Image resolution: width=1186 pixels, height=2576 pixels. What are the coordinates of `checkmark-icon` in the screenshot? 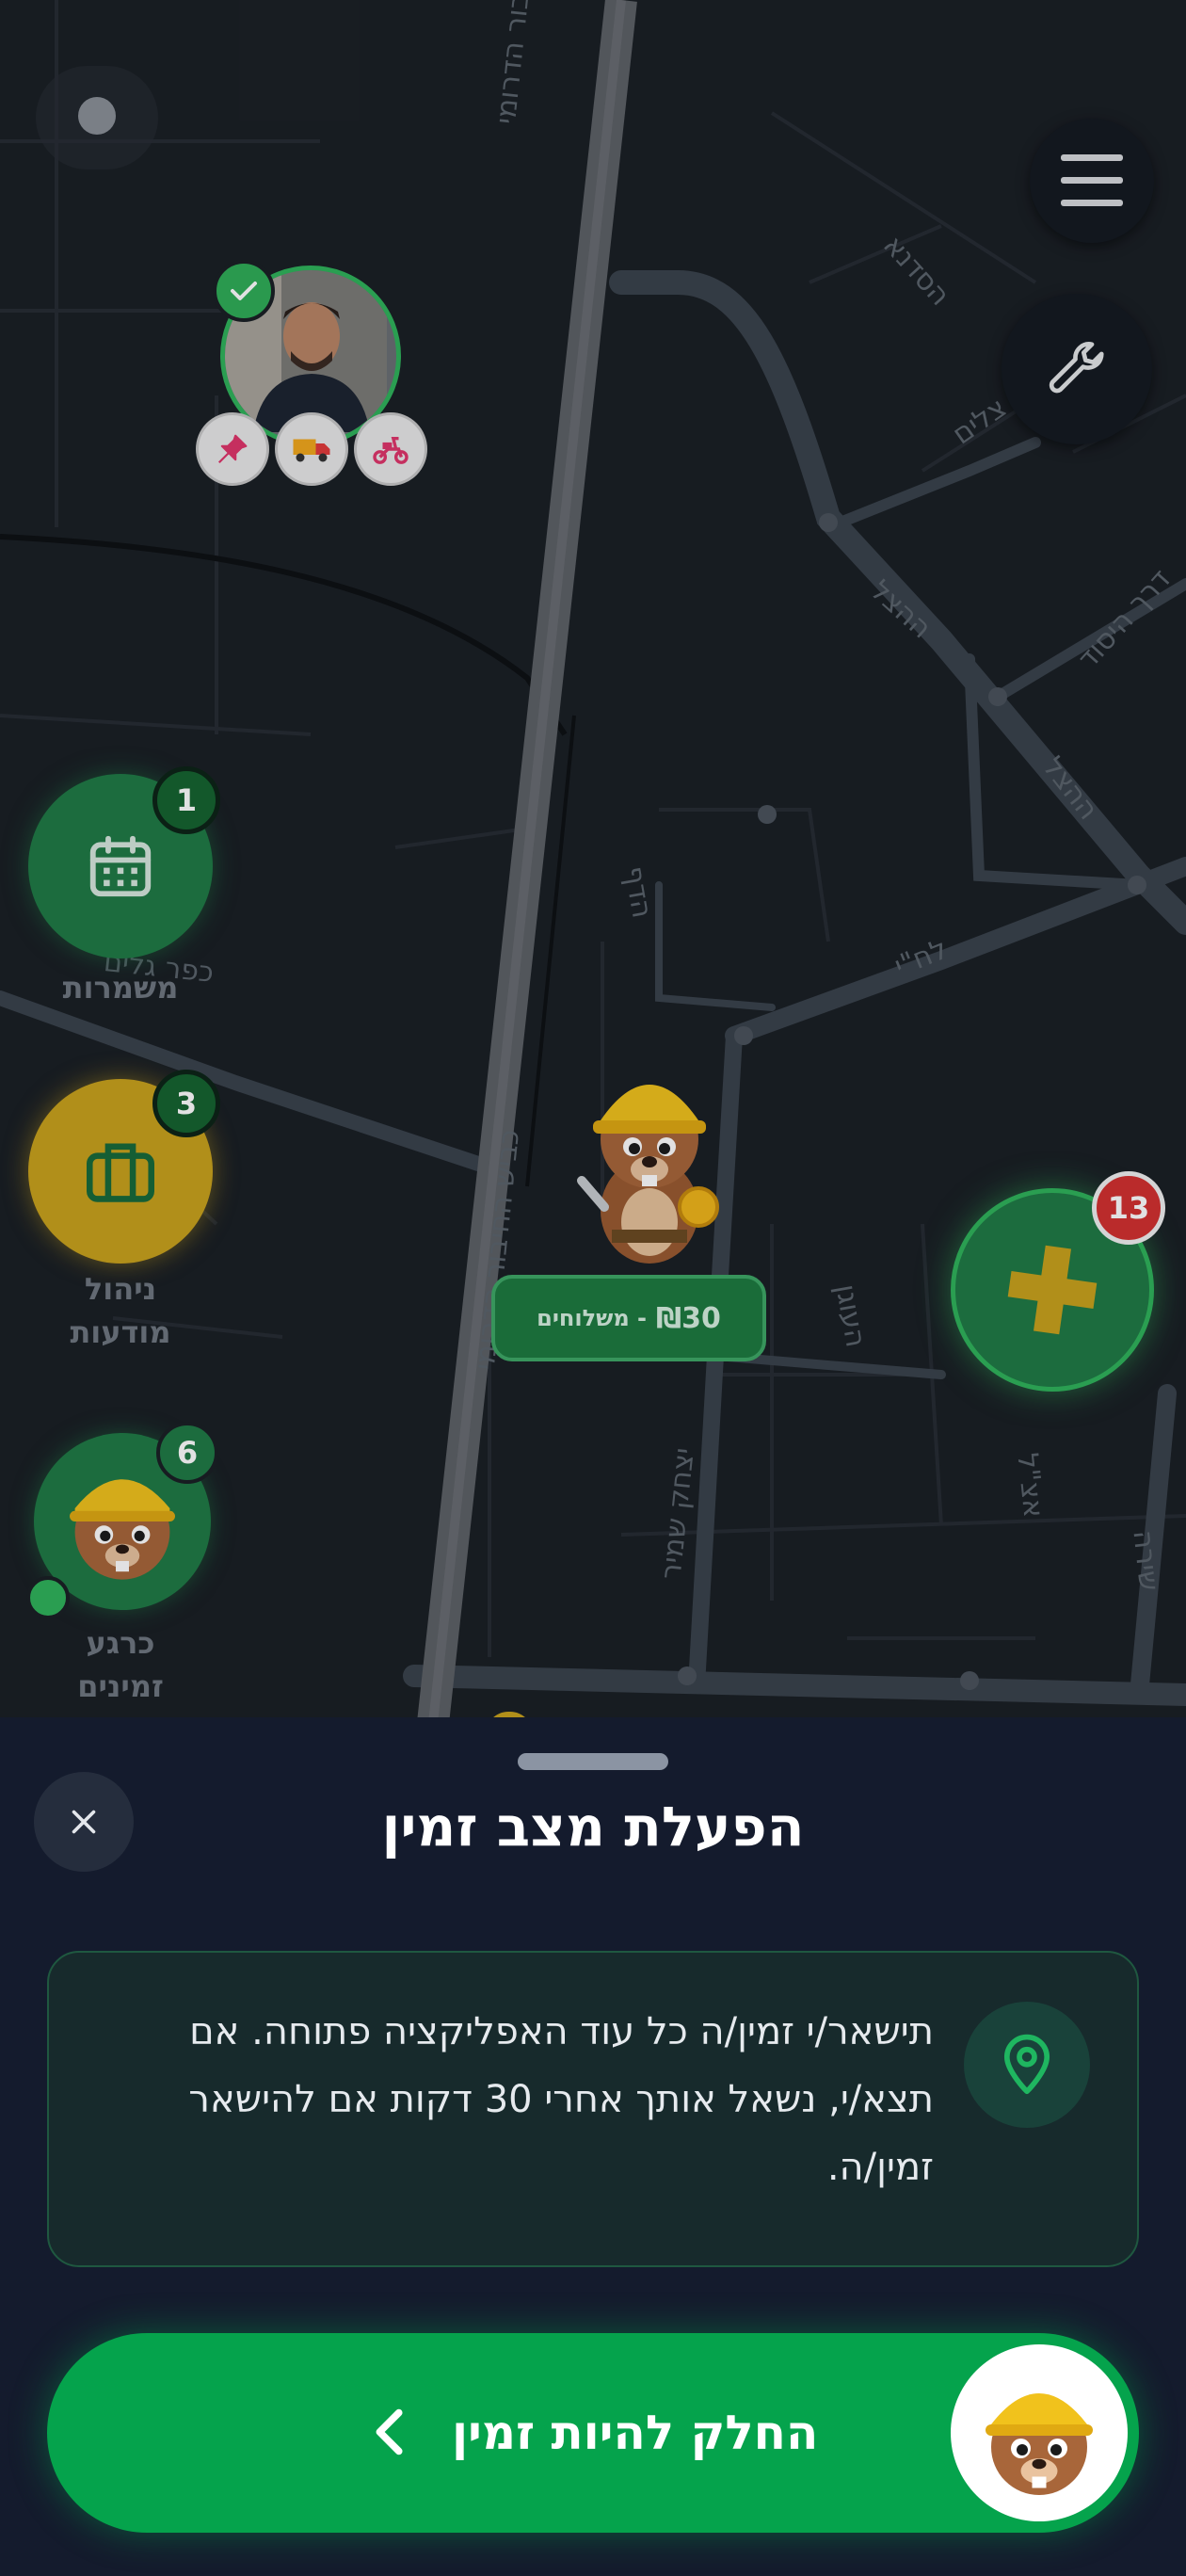 It's located at (244, 291).